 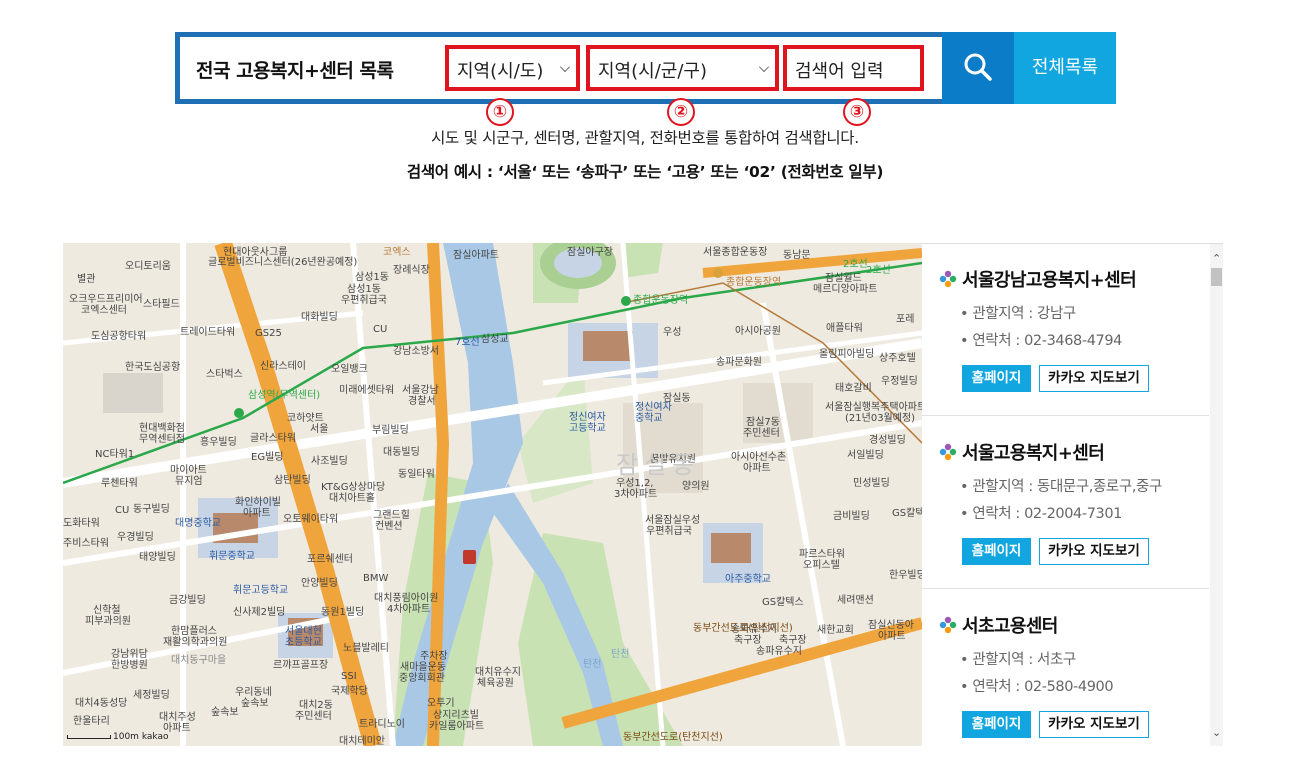 What do you see at coordinates (199, 660) in the screenshot?
I see `map-label: 대치동구마을` at bounding box center [199, 660].